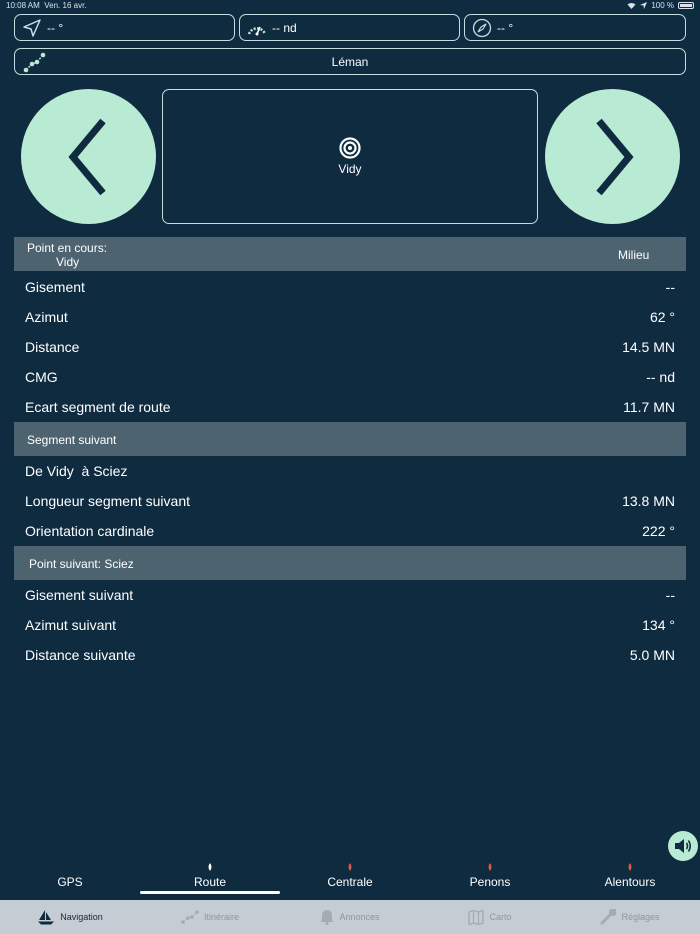 The height and width of the screenshot is (934, 700). I want to click on row-value: 222 °, so click(658, 531).